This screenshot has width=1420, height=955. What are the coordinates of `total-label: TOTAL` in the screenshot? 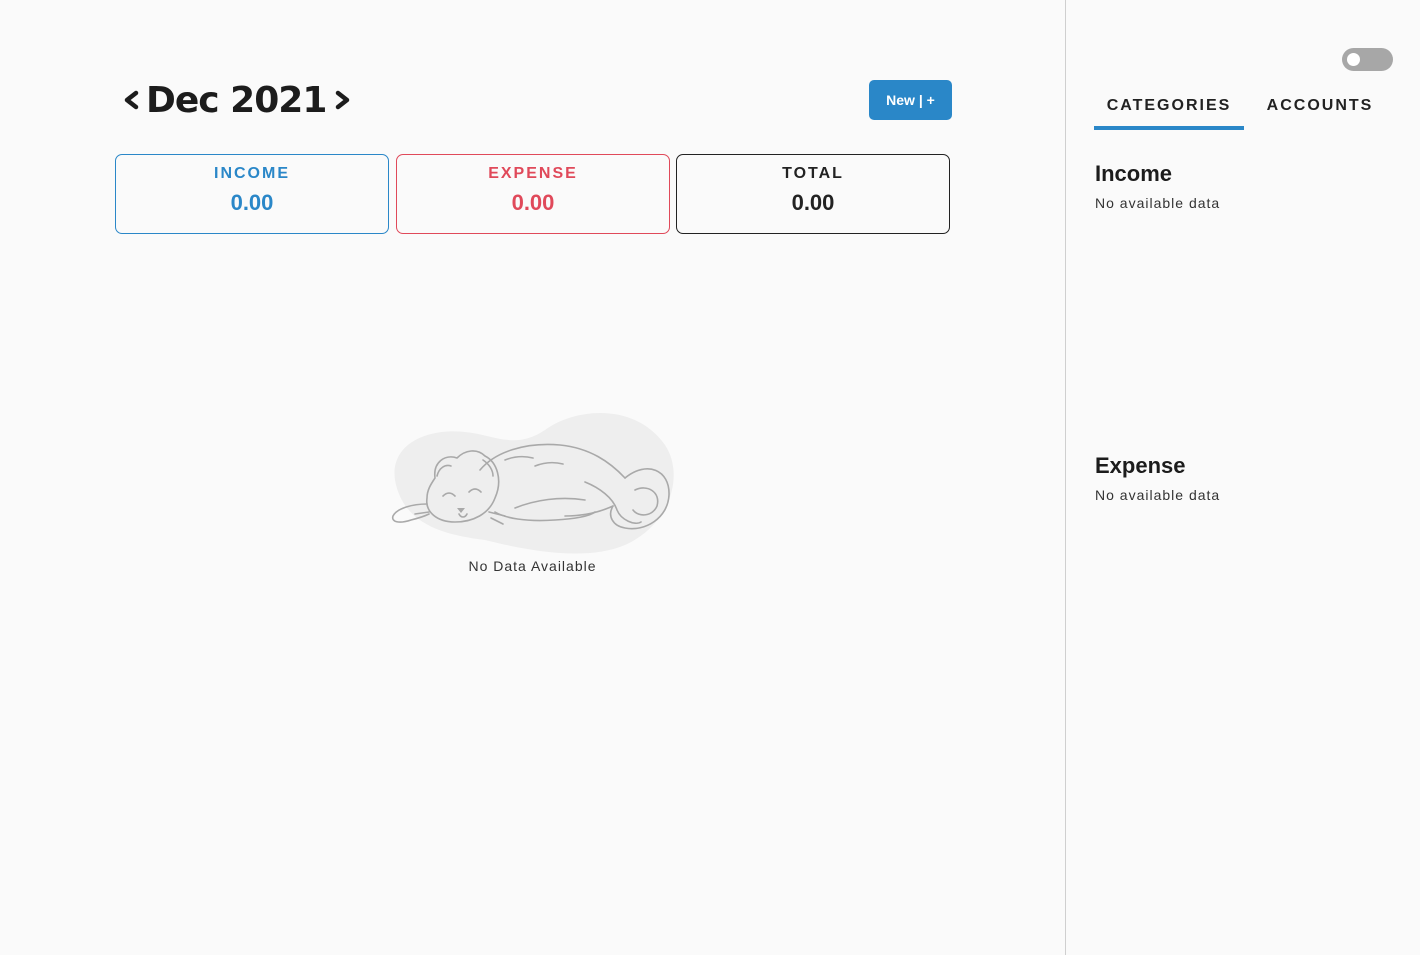 It's located at (813, 173).